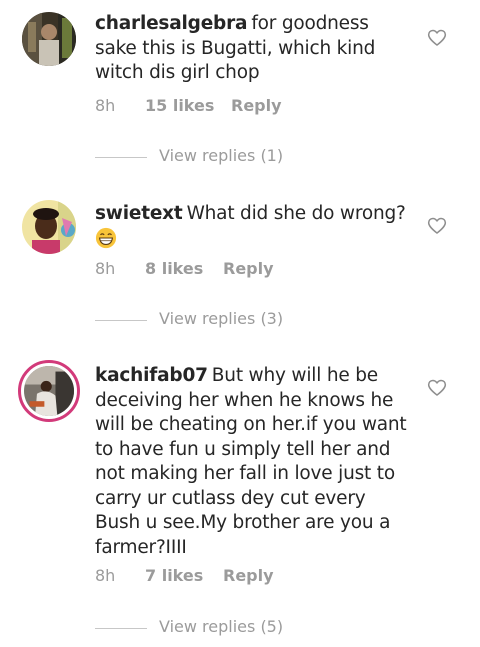 The height and width of the screenshot is (647, 480). I want to click on view-replies-button: View replies (5), so click(221, 626).